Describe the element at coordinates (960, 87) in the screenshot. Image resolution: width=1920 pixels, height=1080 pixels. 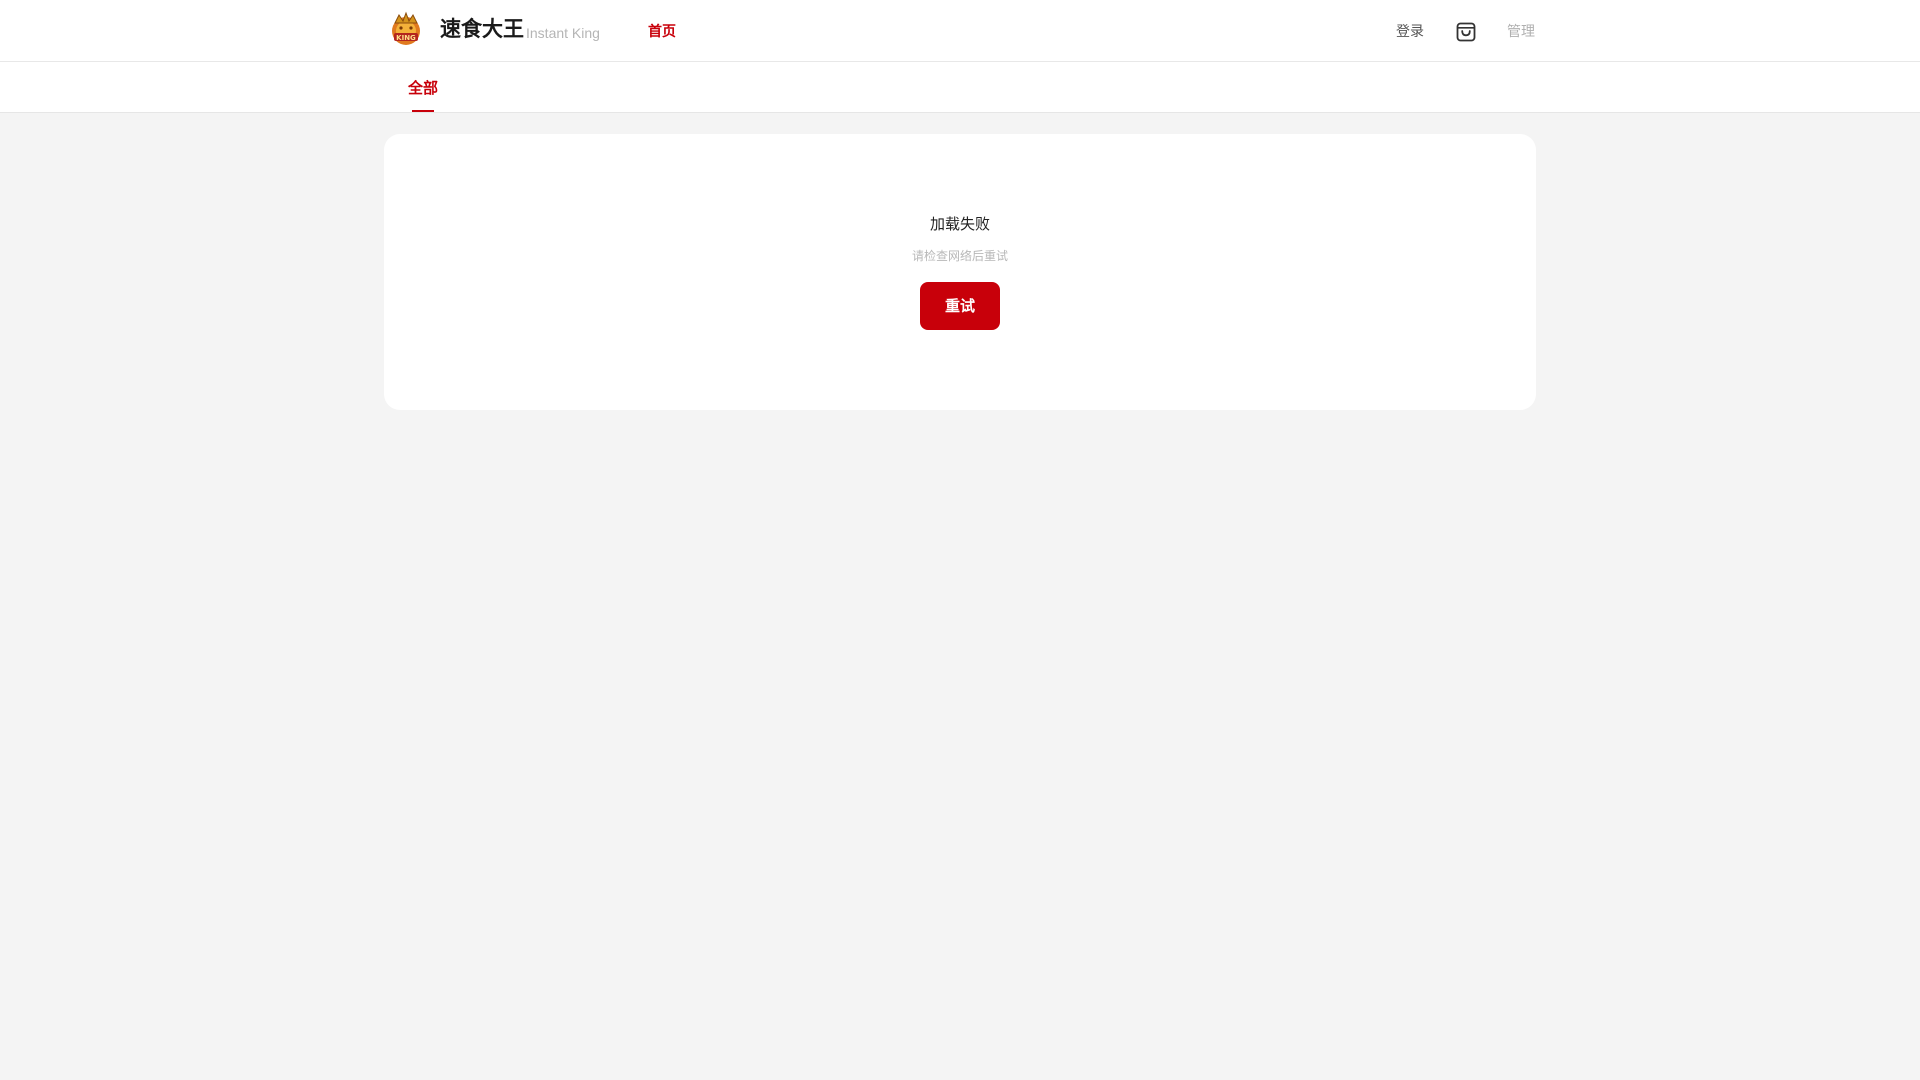
I see `category-tab-bar: 全部` at that location.